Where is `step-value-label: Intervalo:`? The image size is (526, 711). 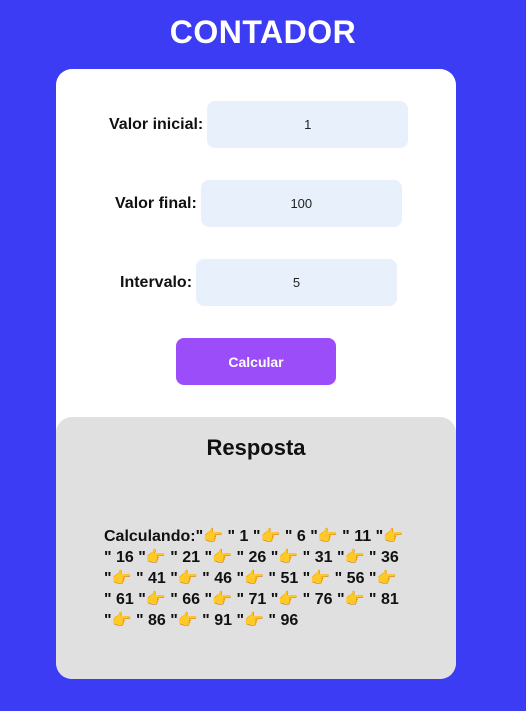 step-value-label: Intervalo: is located at coordinates (156, 282).